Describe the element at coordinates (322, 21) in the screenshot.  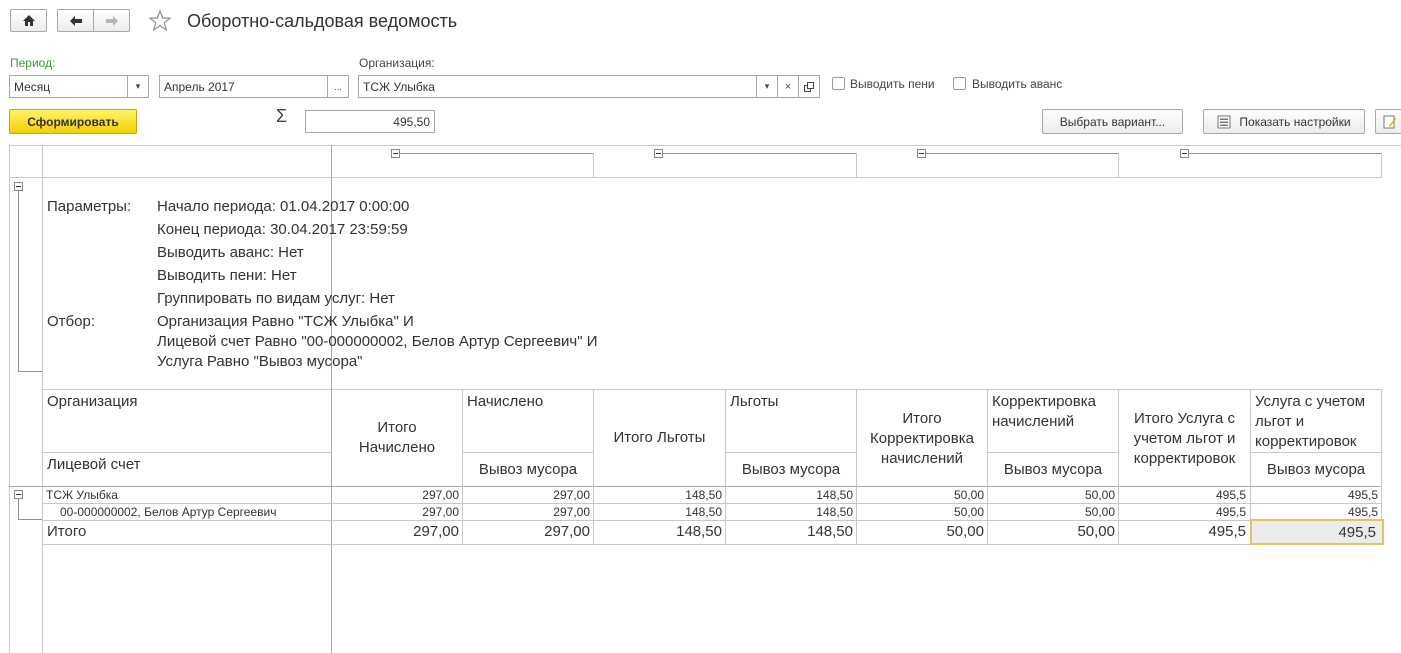
I see `page-title: Оборотно-сальдовая ведомость` at that location.